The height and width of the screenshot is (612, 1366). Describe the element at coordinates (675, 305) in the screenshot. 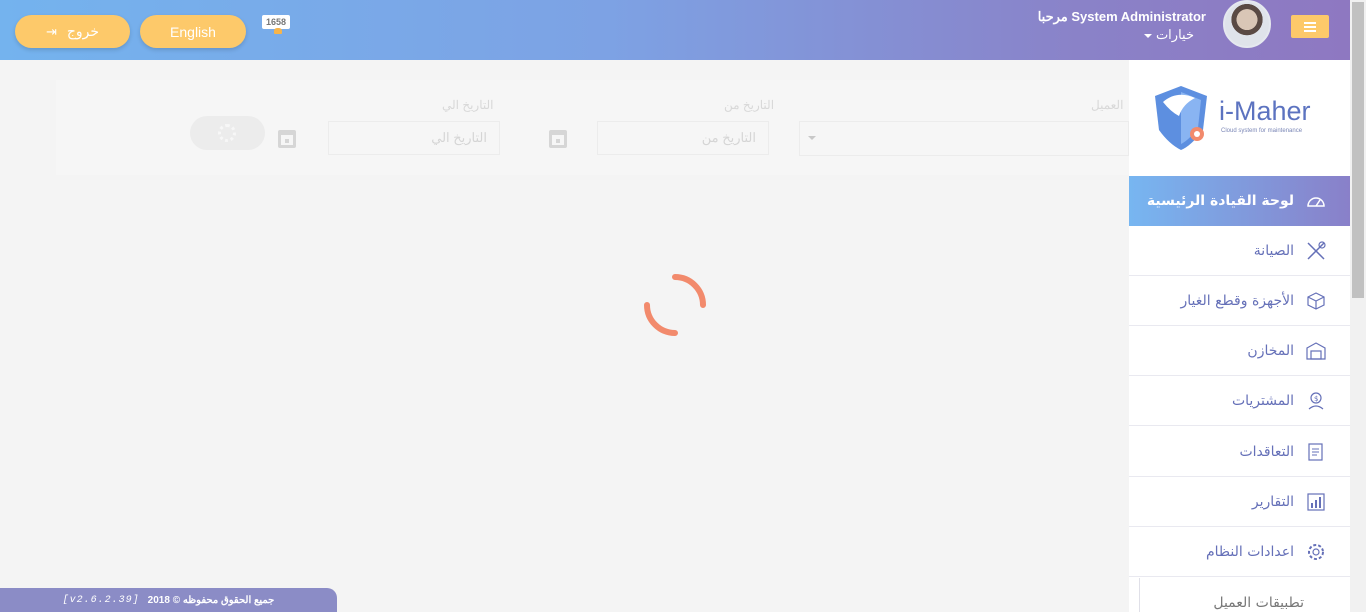

I see `loading-spinner` at that location.